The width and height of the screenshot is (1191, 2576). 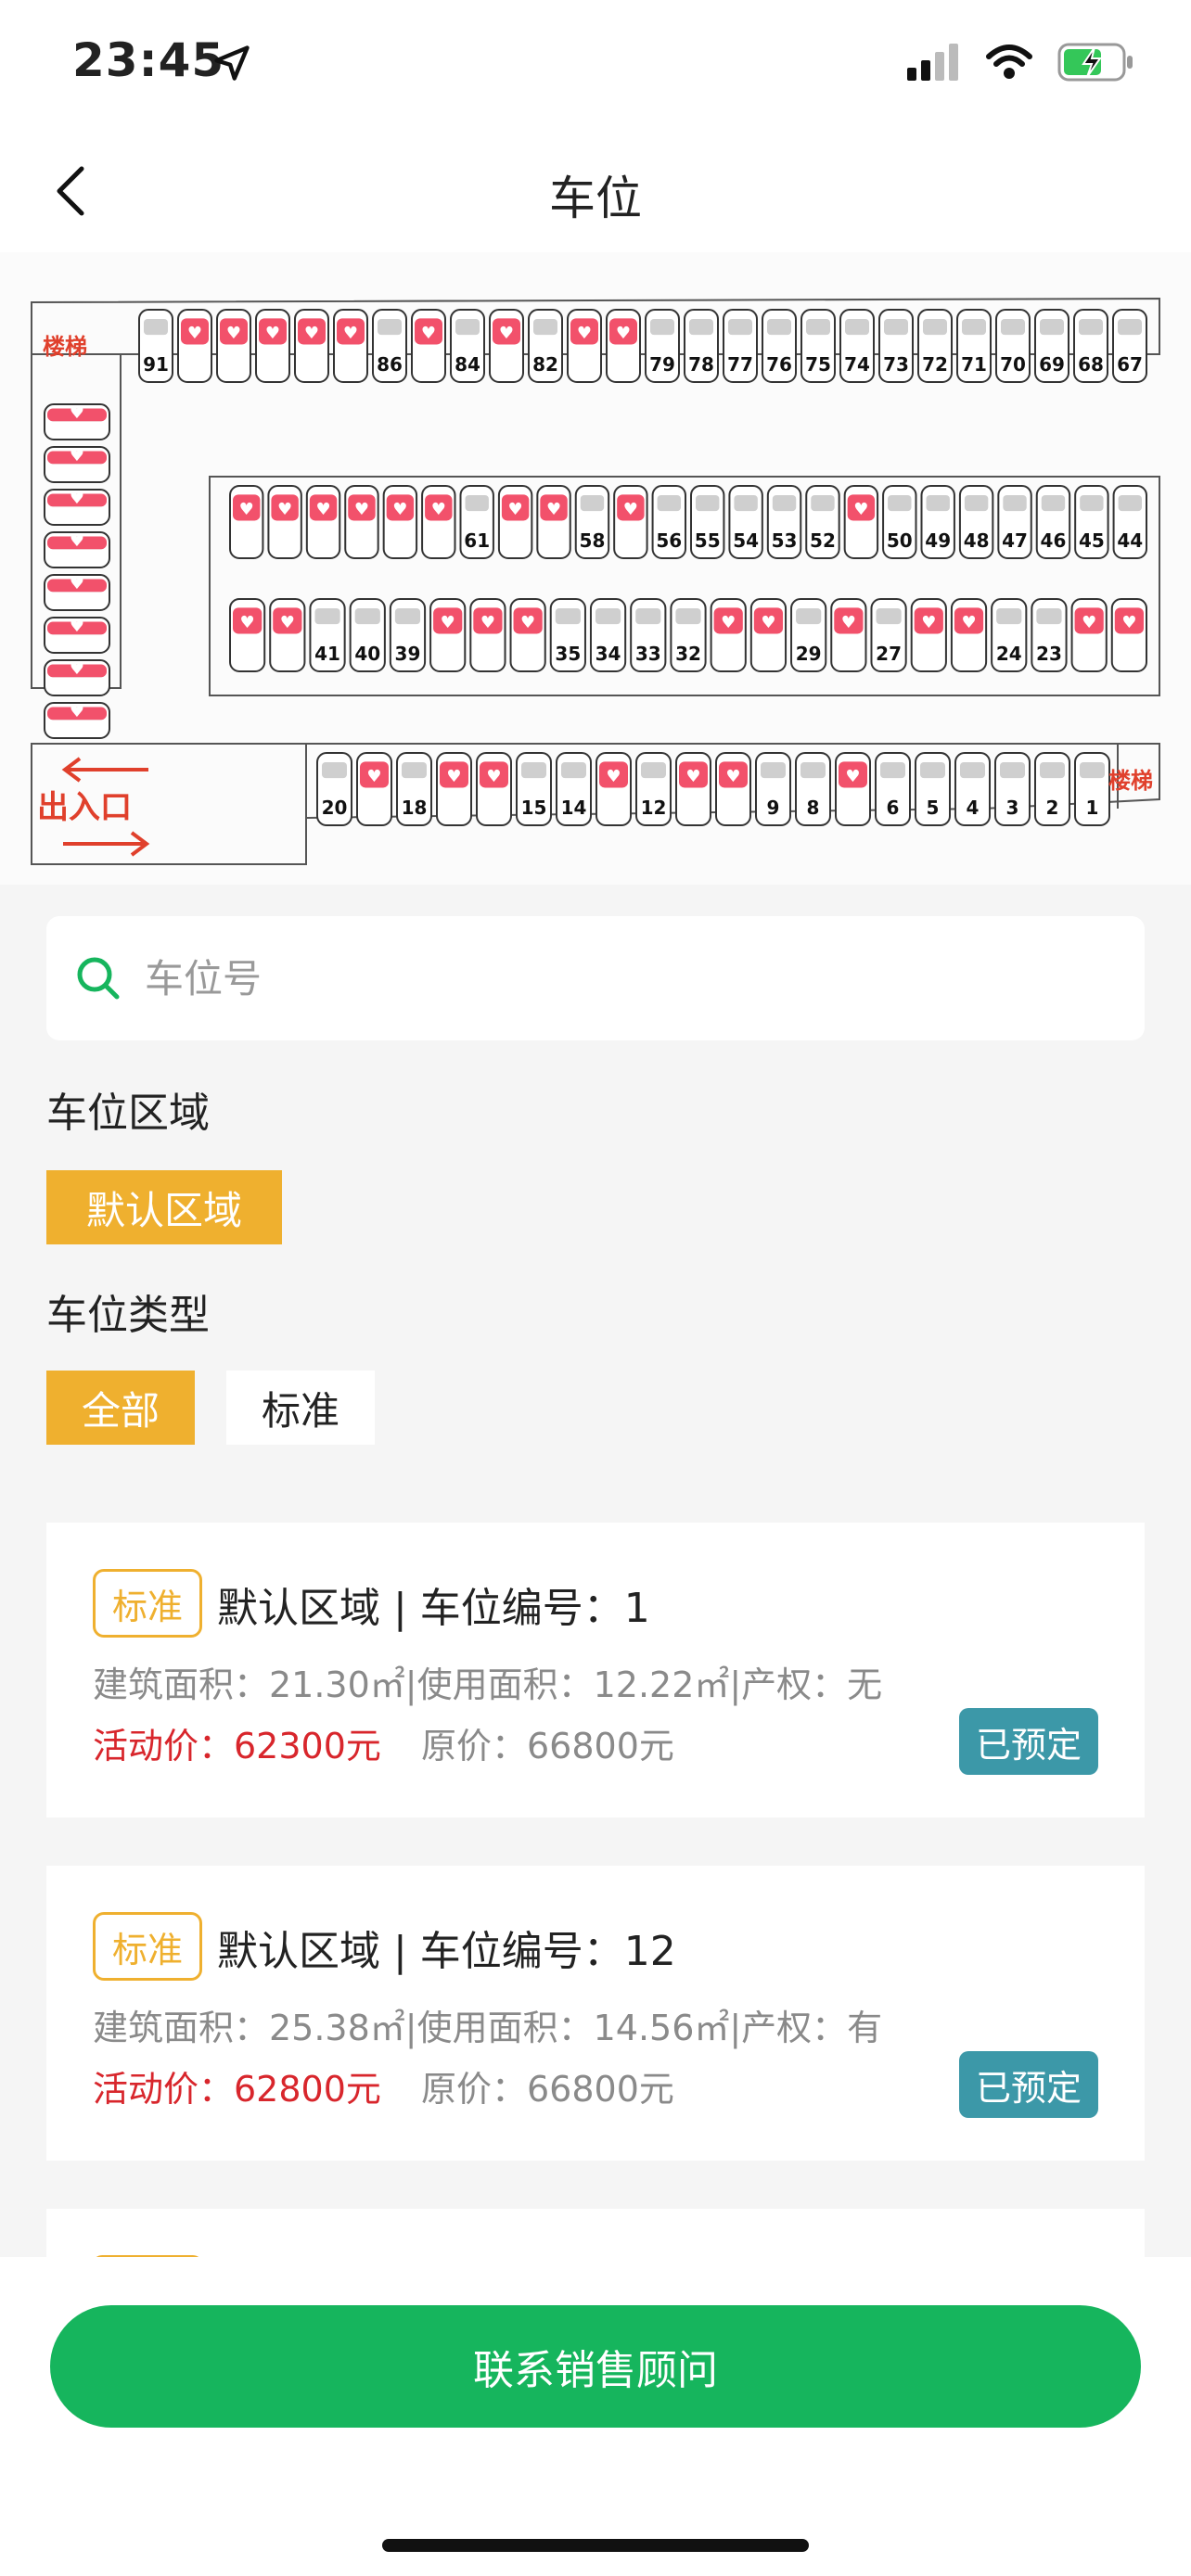 What do you see at coordinates (567, 635) in the screenshot?
I see `parking-spot: 35` at bounding box center [567, 635].